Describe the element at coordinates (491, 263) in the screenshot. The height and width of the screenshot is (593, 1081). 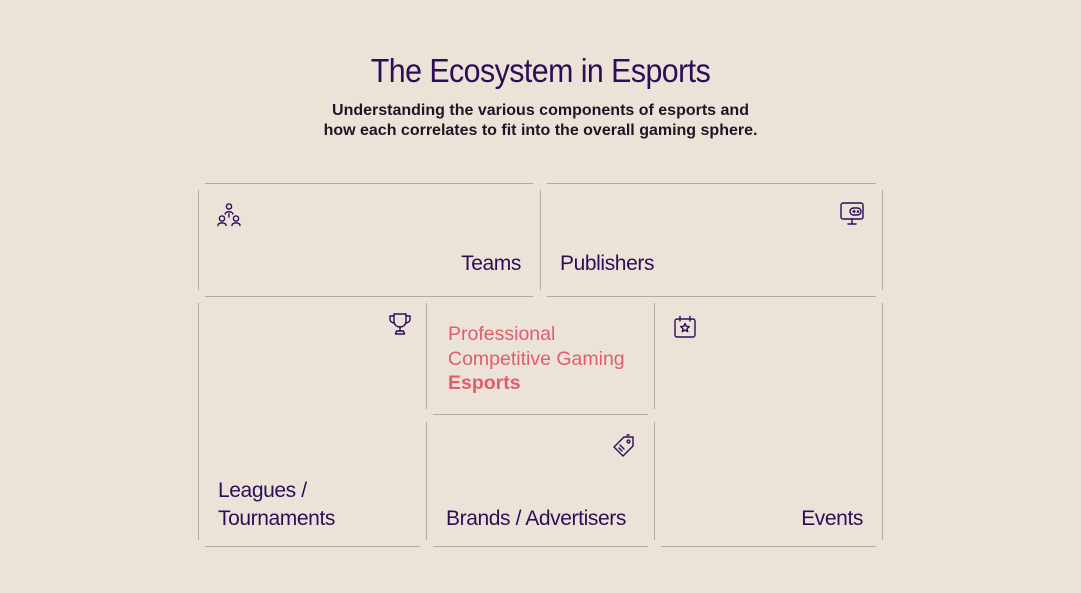
I see `teams-label: Teams` at that location.